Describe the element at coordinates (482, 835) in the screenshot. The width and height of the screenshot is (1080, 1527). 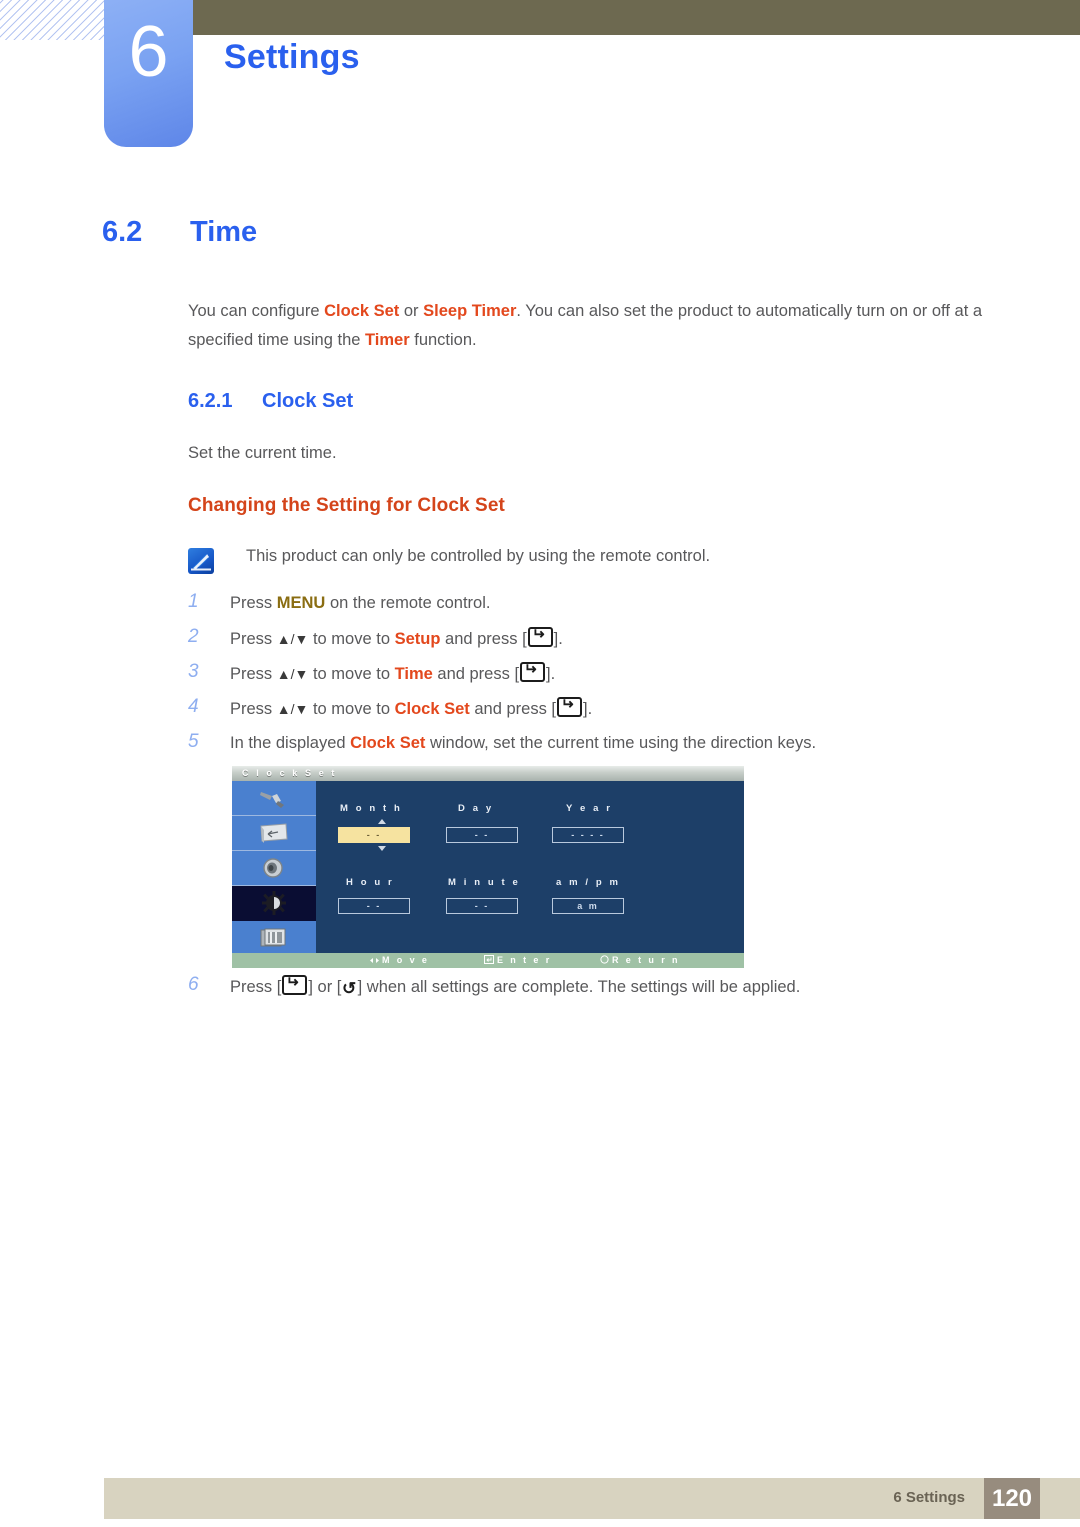
I see `osd-value-day: - -` at that location.